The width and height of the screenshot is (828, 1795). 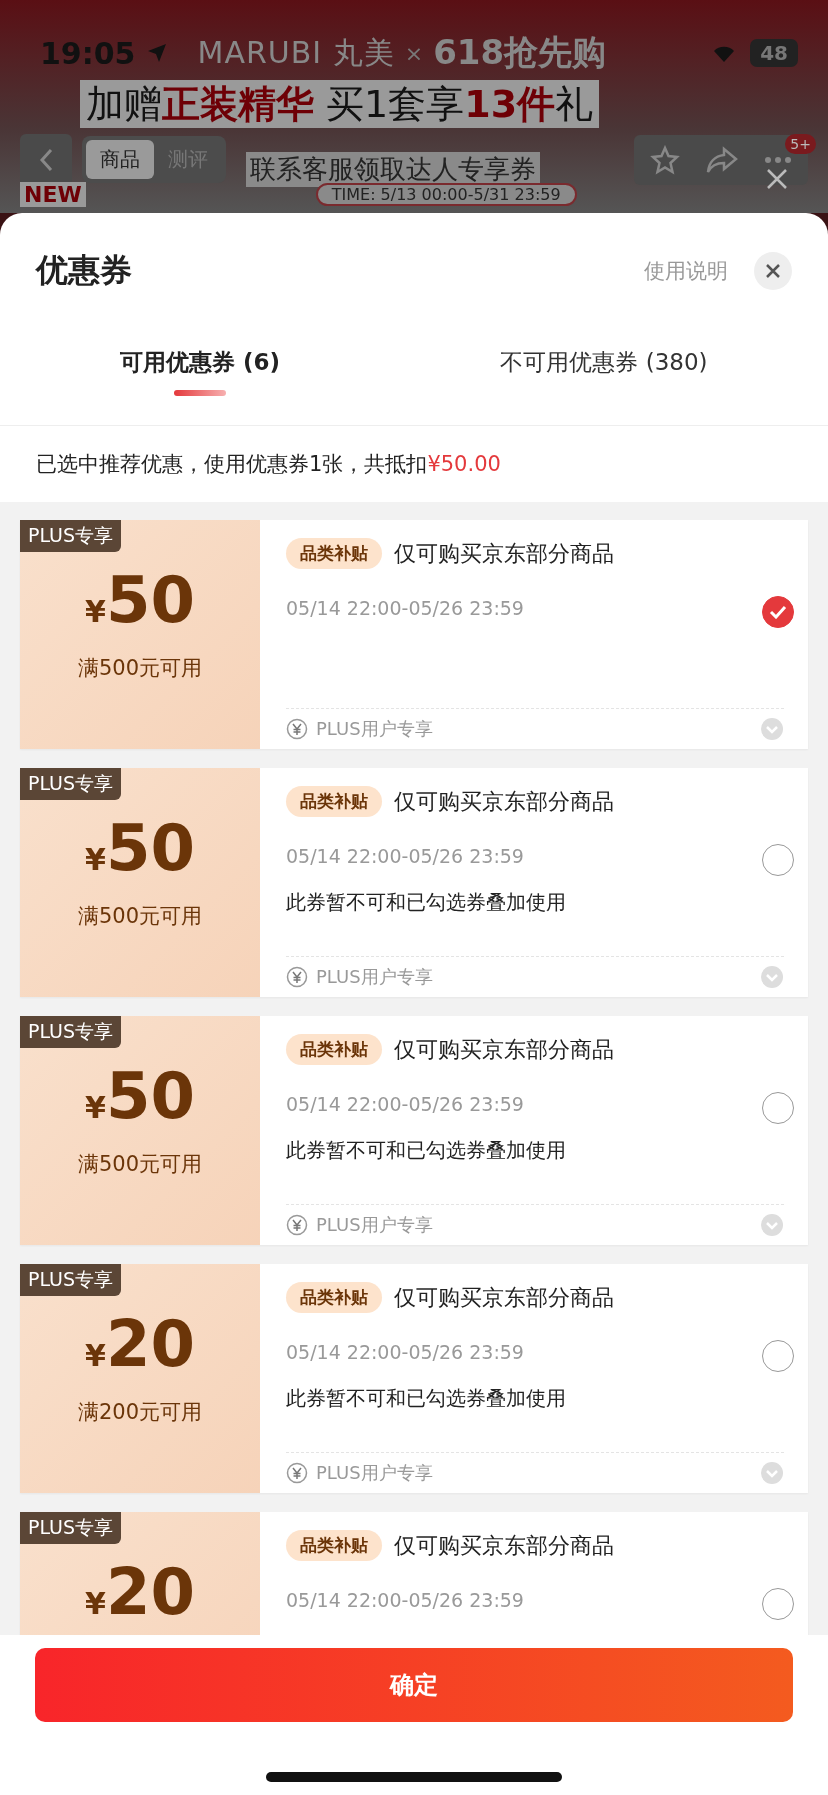 I want to click on coupon-tab: 不可用优惠券 (380), so click(x=604, y=384).